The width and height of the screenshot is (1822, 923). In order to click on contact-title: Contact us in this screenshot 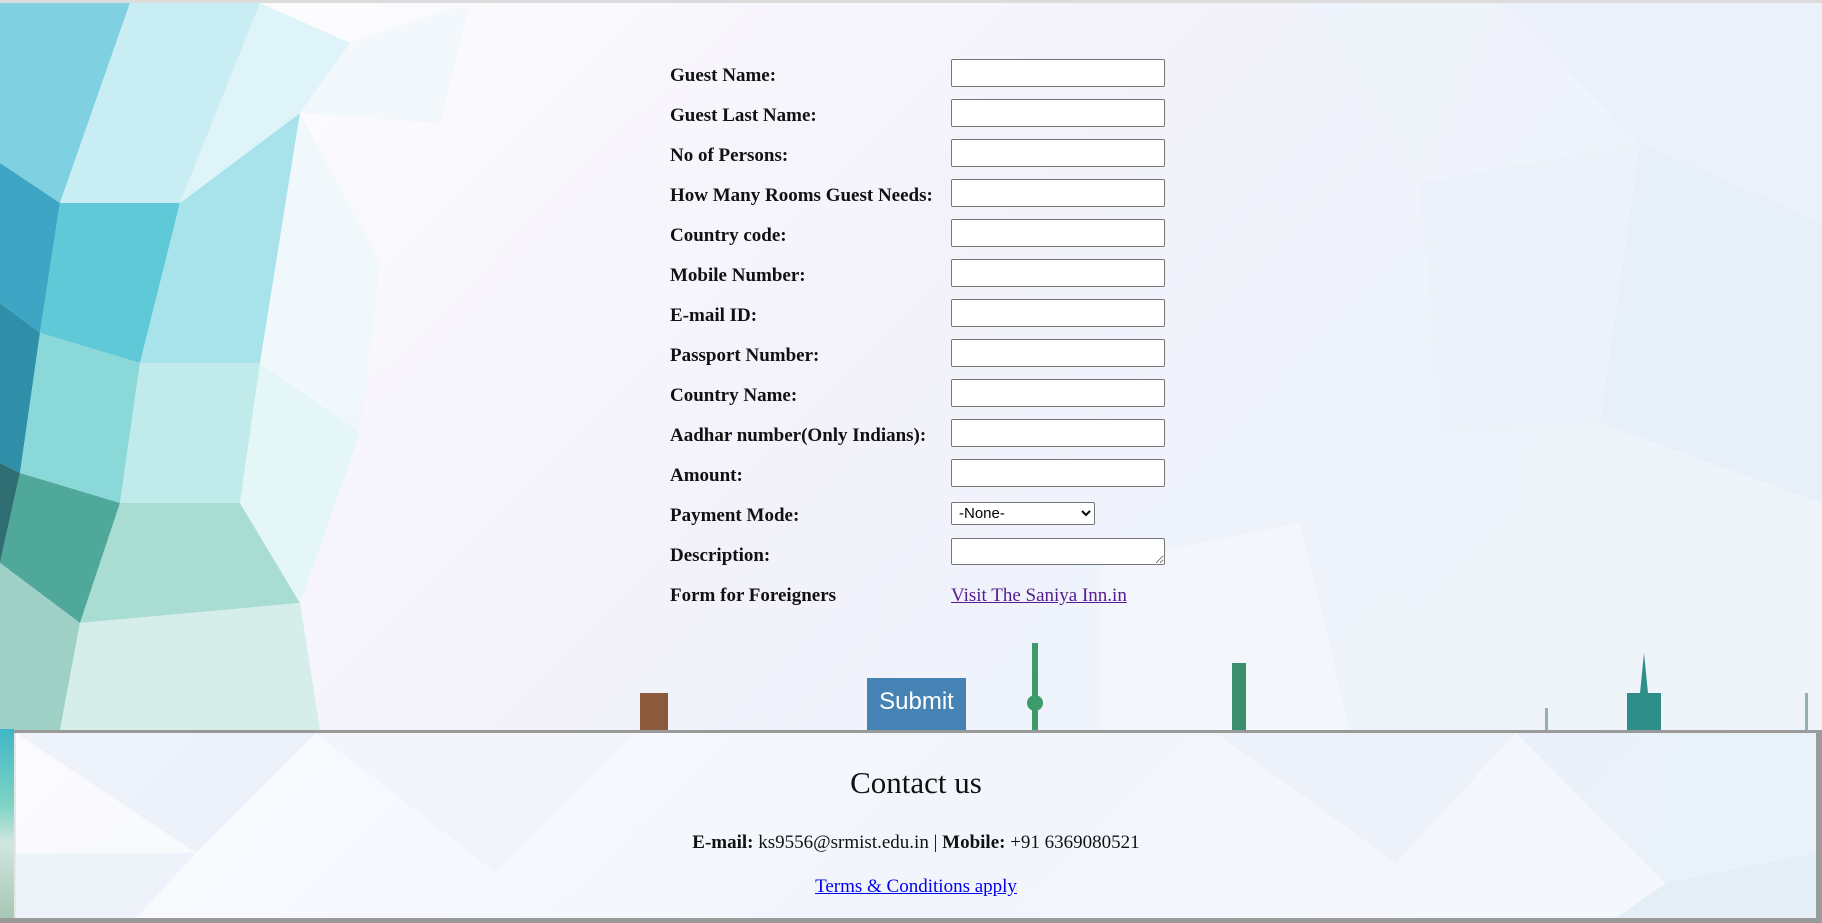, I will do `click(916, 782)`.